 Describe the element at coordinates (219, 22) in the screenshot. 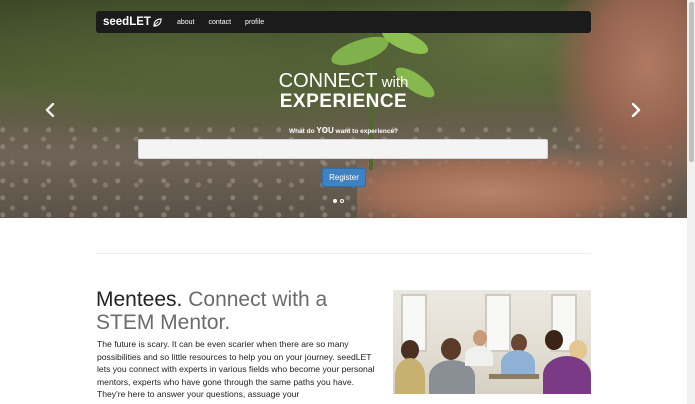

I see `nav-link-contact: contact` at that location.